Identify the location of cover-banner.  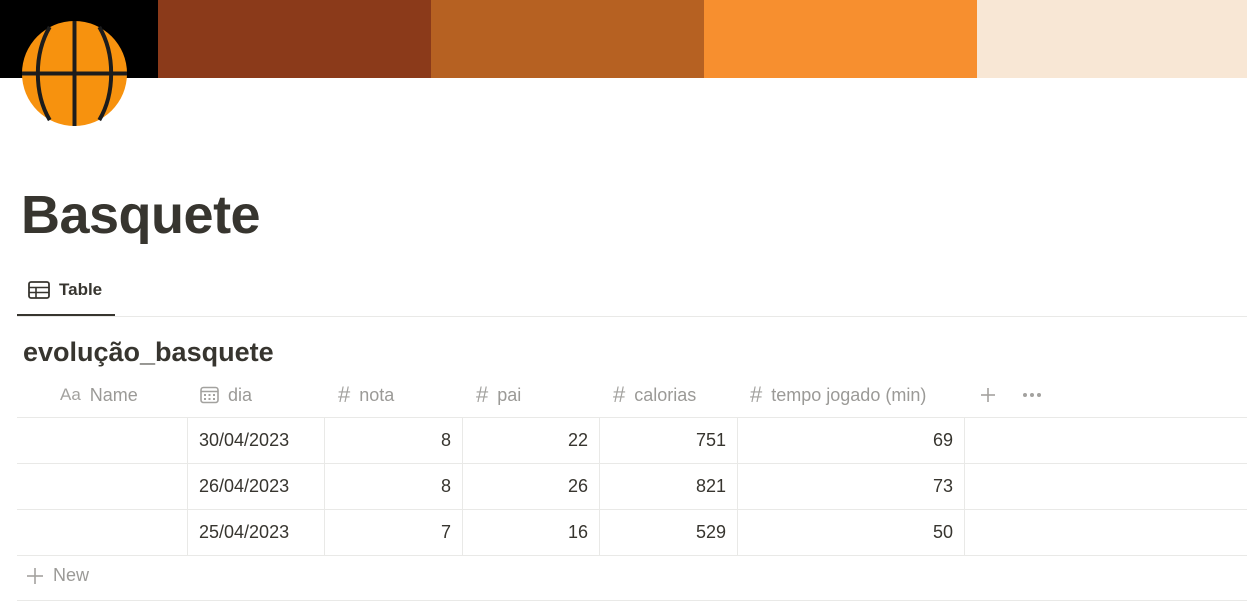
(623, 39).